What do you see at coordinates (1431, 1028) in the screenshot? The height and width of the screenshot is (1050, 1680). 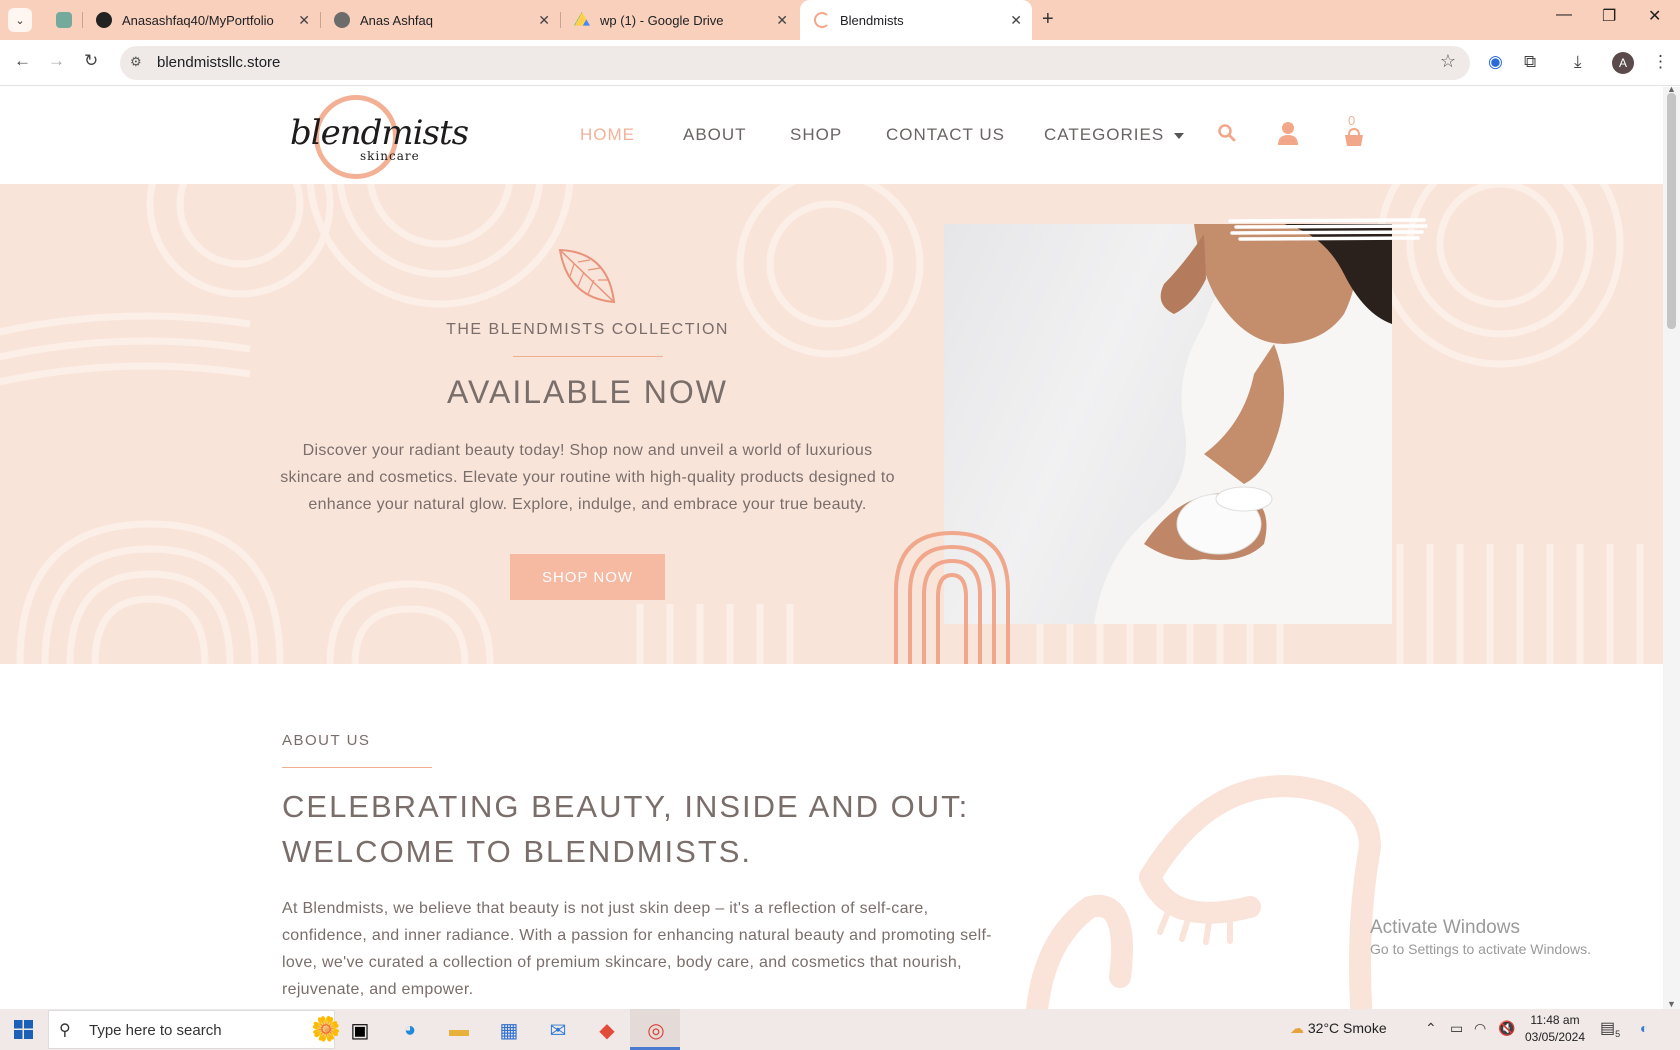 I see `show-hidden-icons-icon: ⌃` at bounding box center [1431, 1028].